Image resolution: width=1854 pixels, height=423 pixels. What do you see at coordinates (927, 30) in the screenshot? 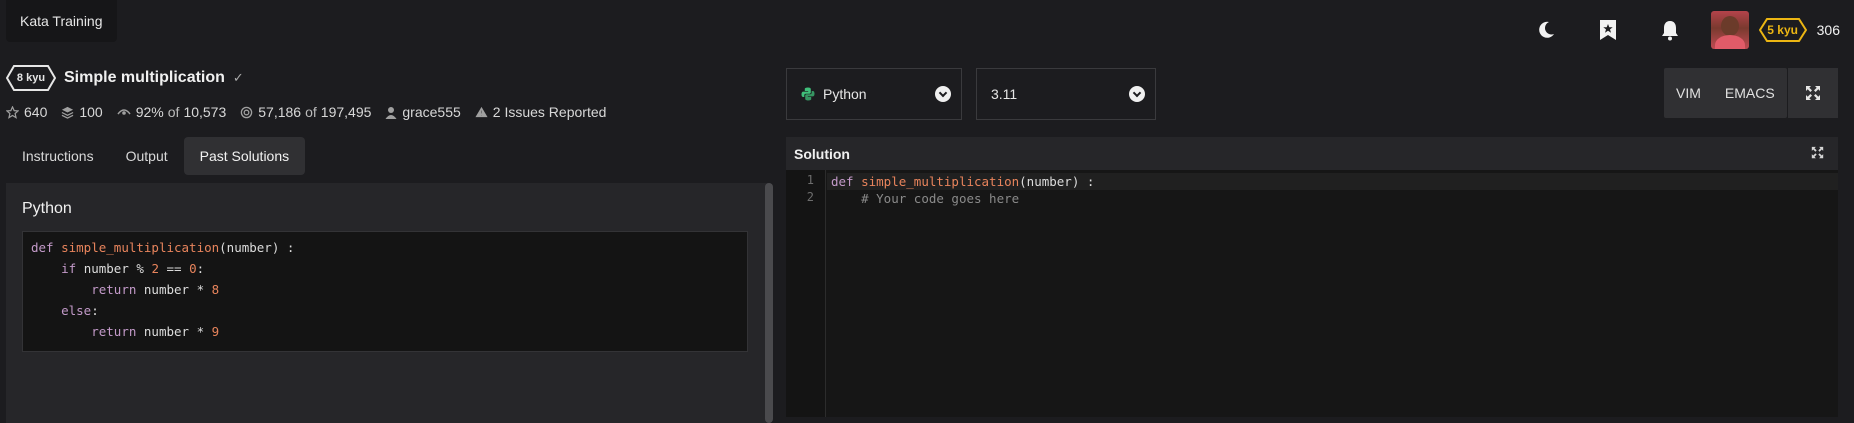
I see `top-bar: Kata Training 5 kyu 306` at bounding box center [927, 30].